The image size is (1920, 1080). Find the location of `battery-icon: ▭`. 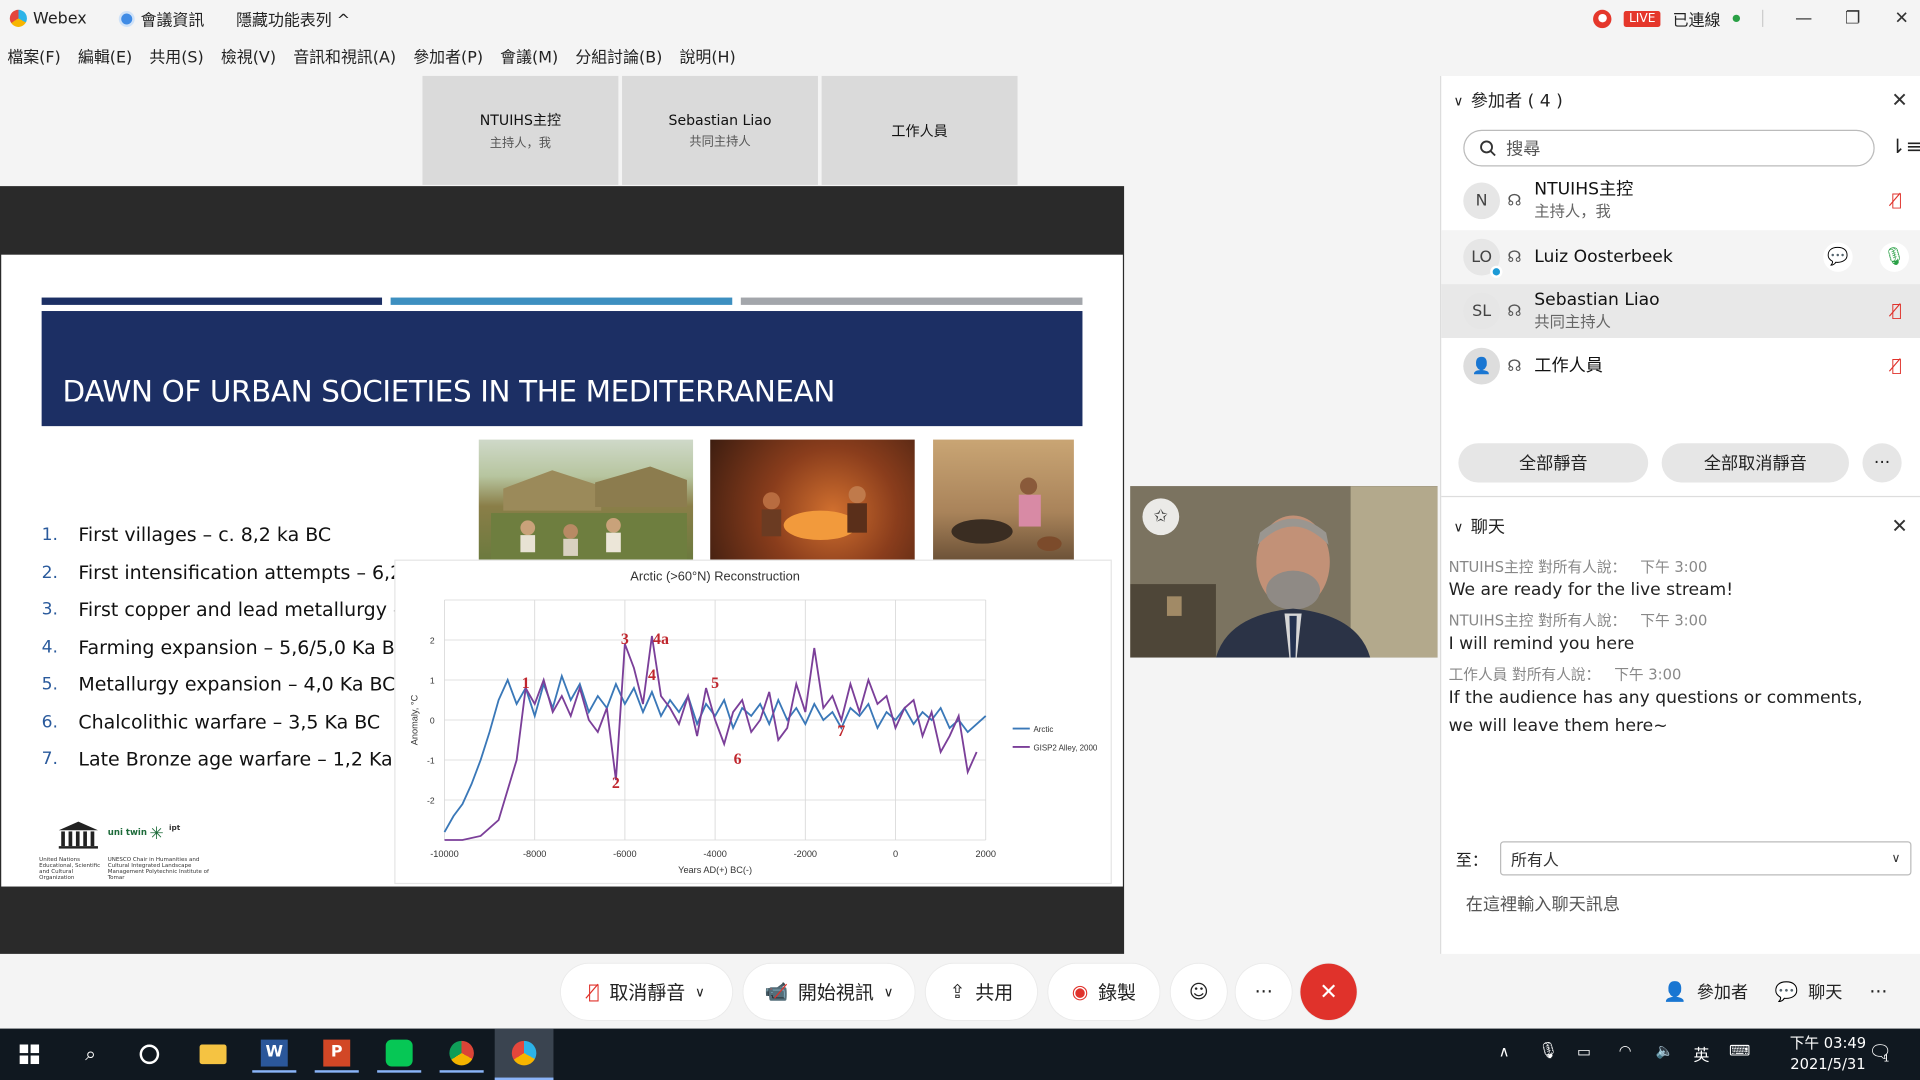

battery-icon: ▭ is located at coordinates (1584, 1051).